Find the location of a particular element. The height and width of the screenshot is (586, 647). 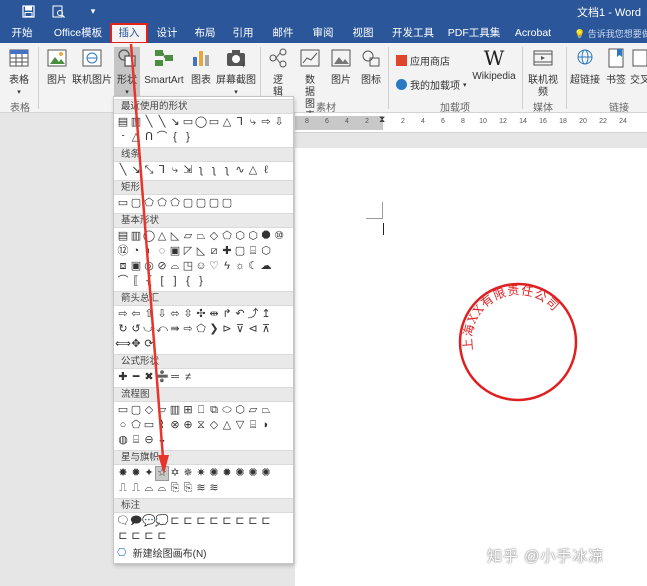

smiley-face-icon: ☺ is located at coordinates (201, 266).